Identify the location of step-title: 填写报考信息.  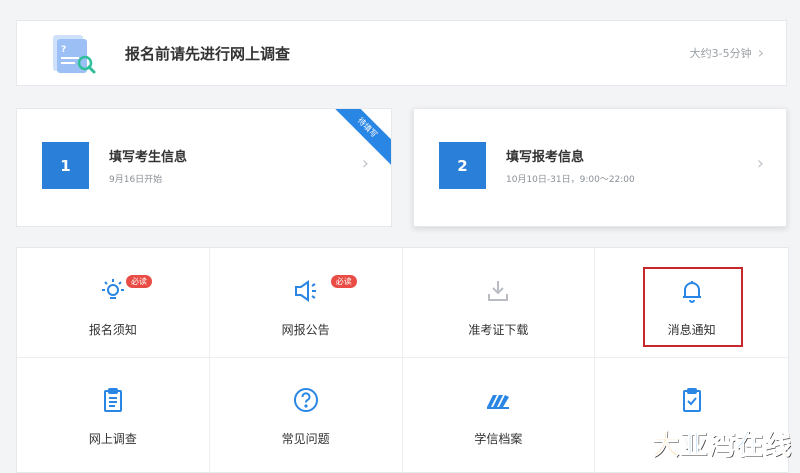
(545, 157).